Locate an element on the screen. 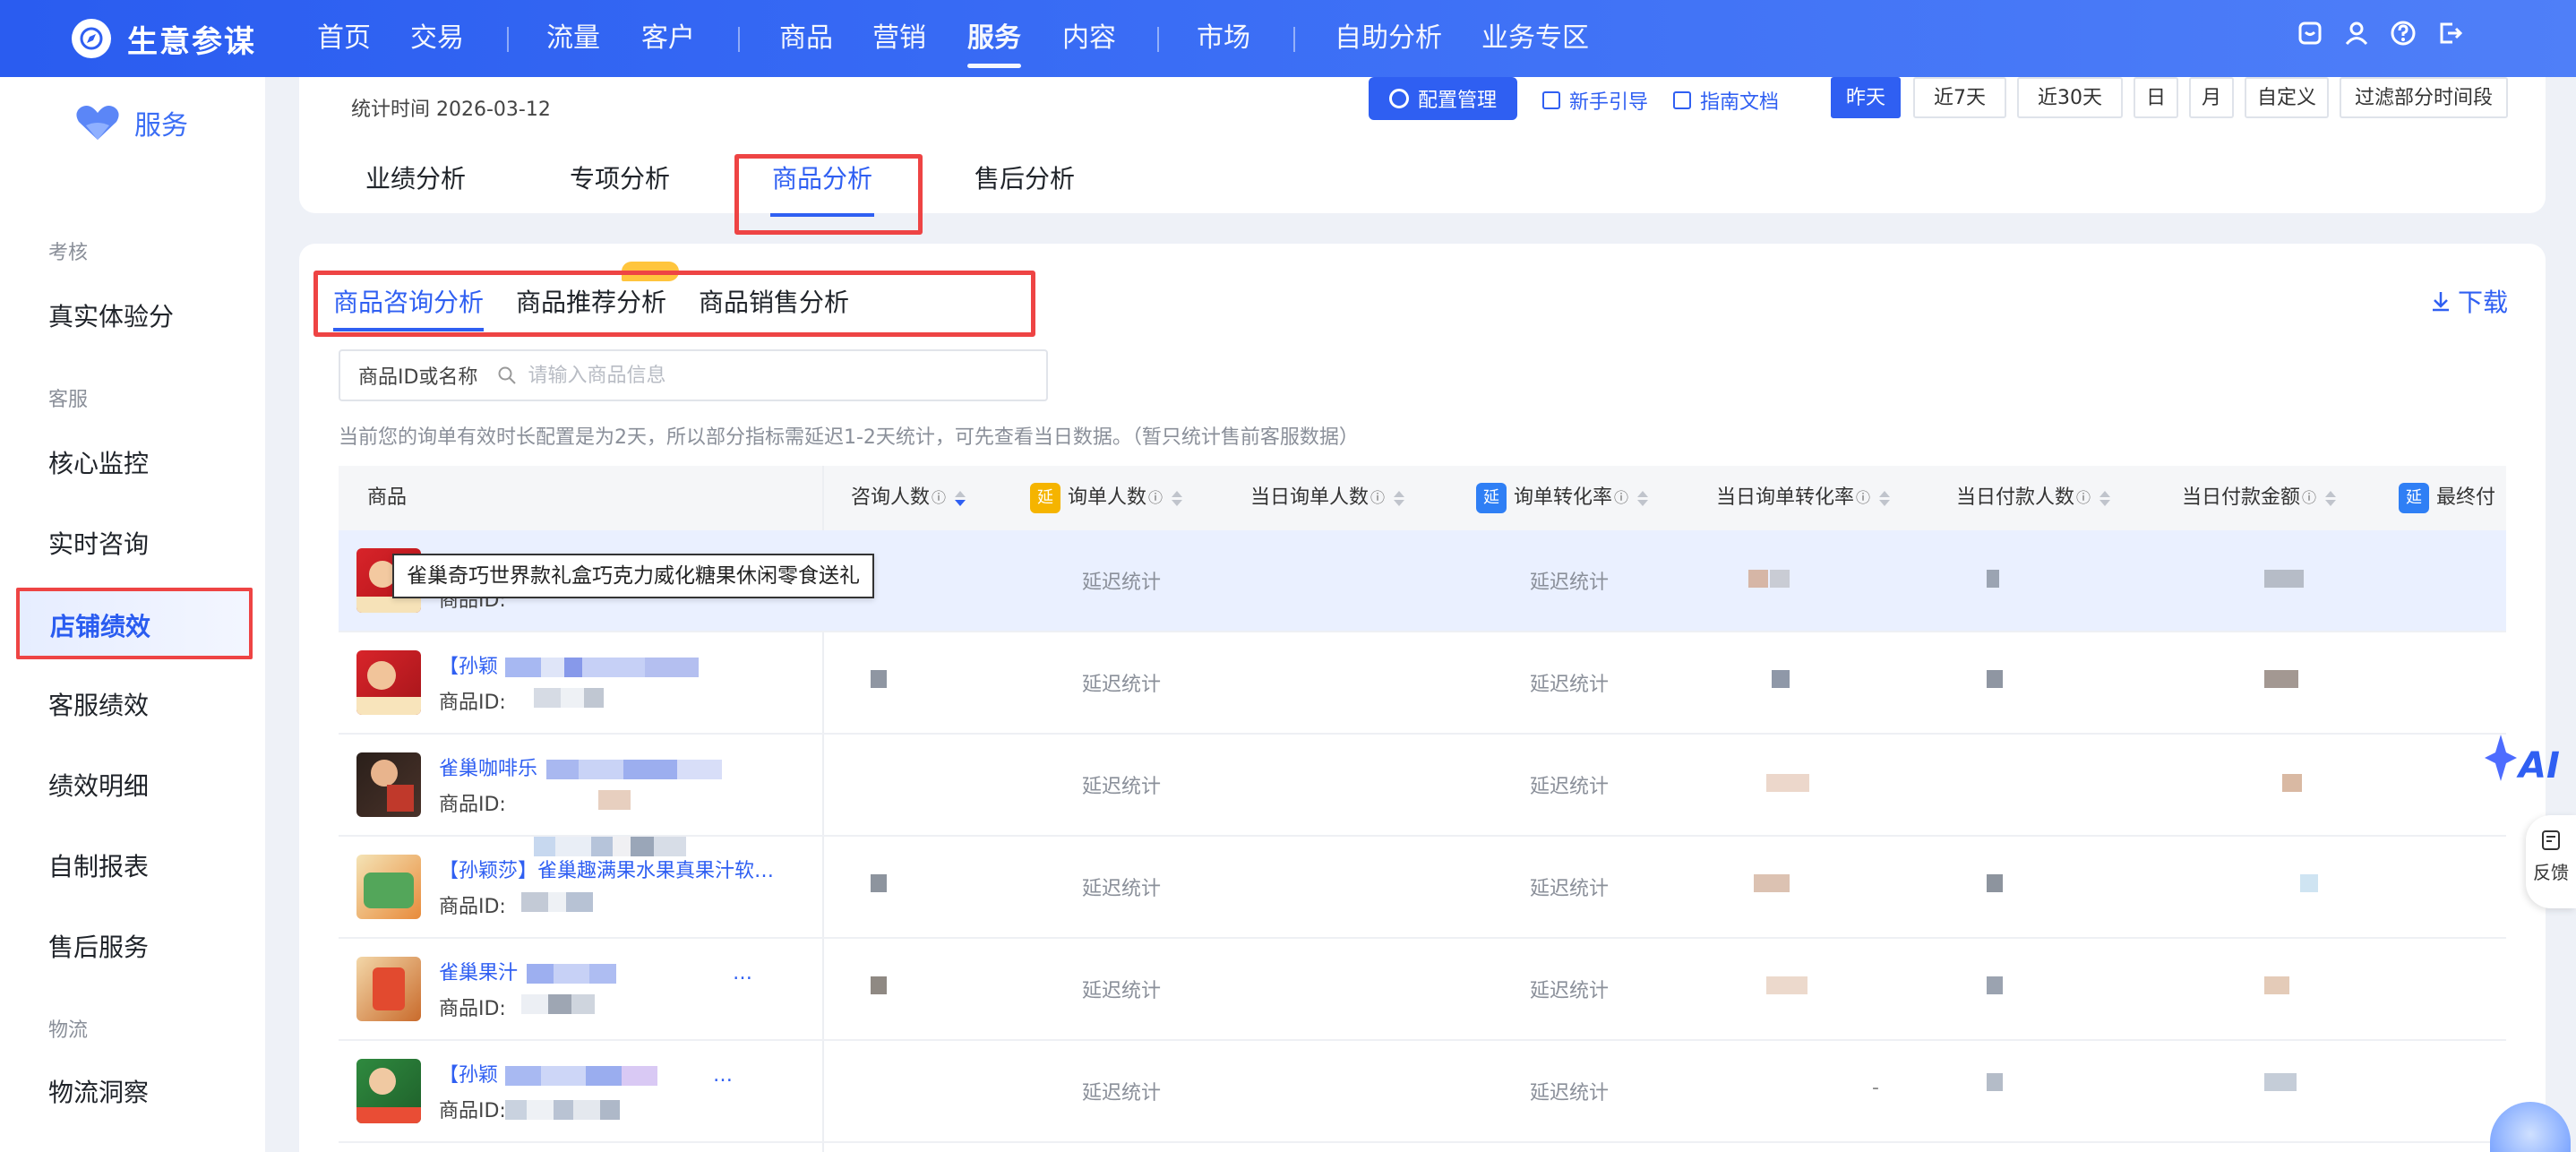  sidebar-item-core-monitor: 核心监控 is located at coordinates (98, 462).